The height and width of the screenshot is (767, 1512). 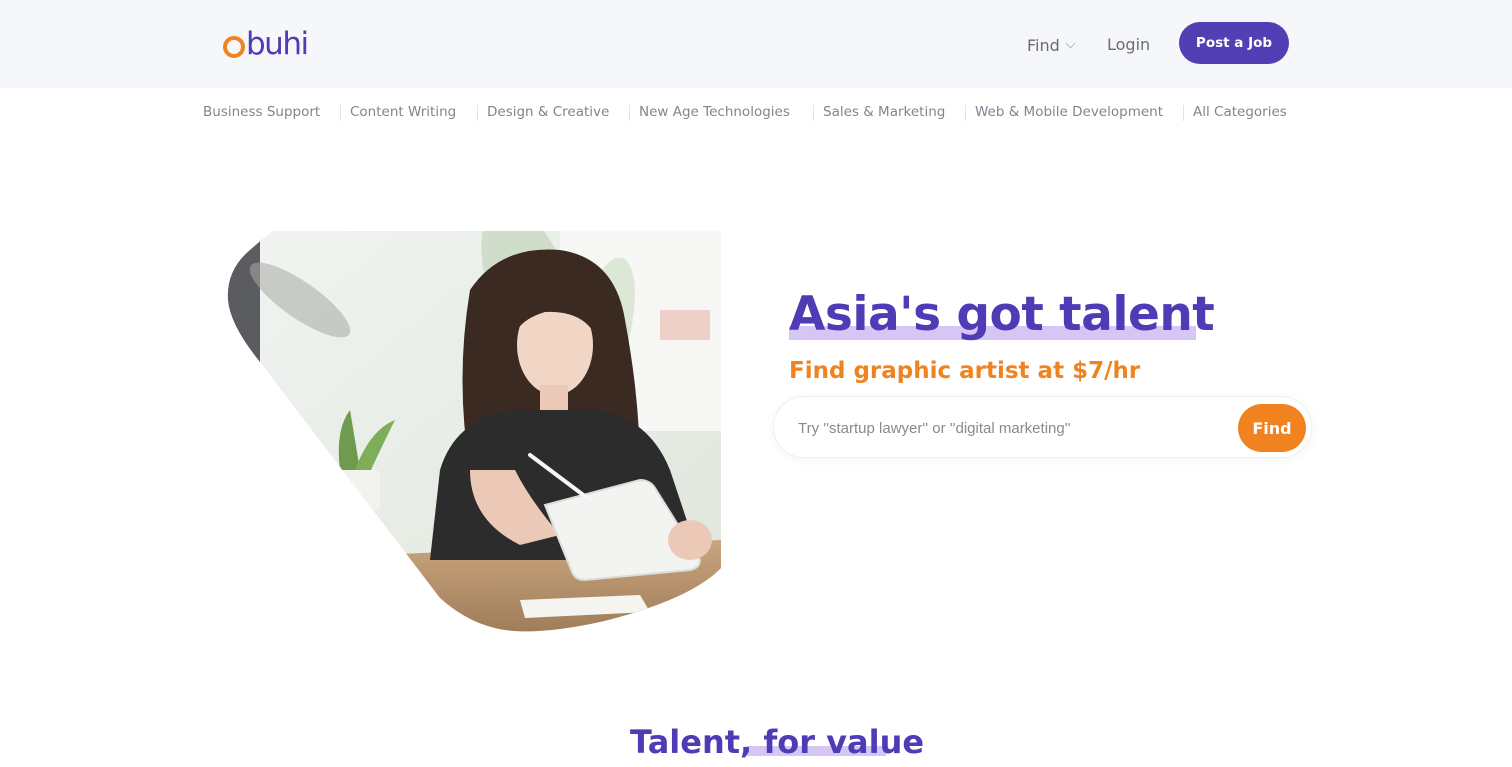 What do you see at coordinates (1043, 45) in the screenshot?
I see `nav-find-label: Find` at bounding box center [1043, 45].